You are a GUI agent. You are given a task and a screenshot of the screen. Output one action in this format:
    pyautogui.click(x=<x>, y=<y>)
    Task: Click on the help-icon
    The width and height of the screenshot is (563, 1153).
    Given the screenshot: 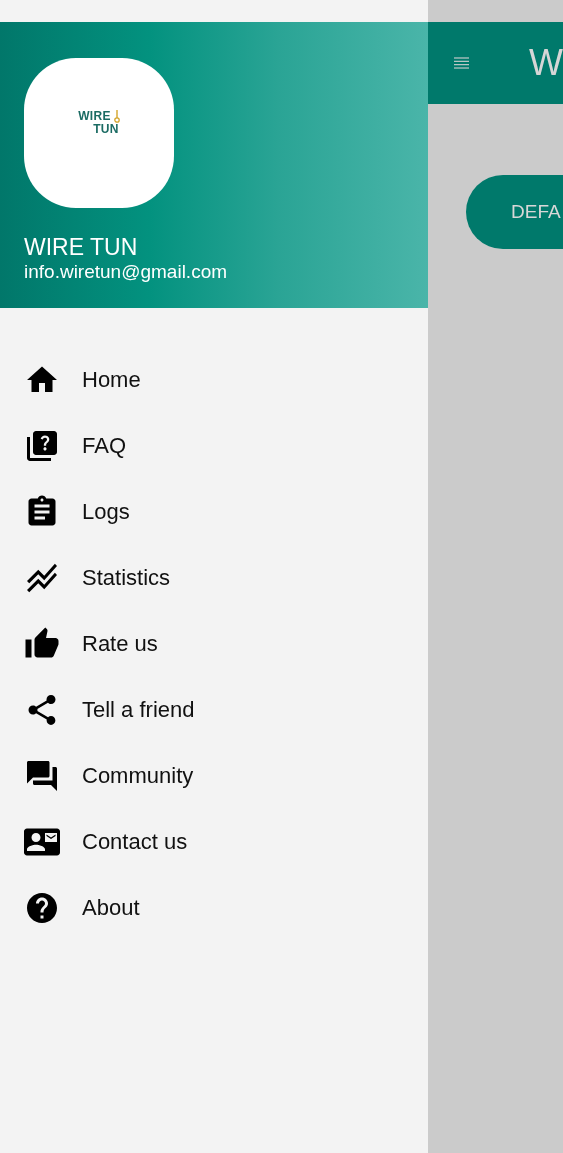 What is the action you would take?
    pyautogui.click(x=42, y=908)
    